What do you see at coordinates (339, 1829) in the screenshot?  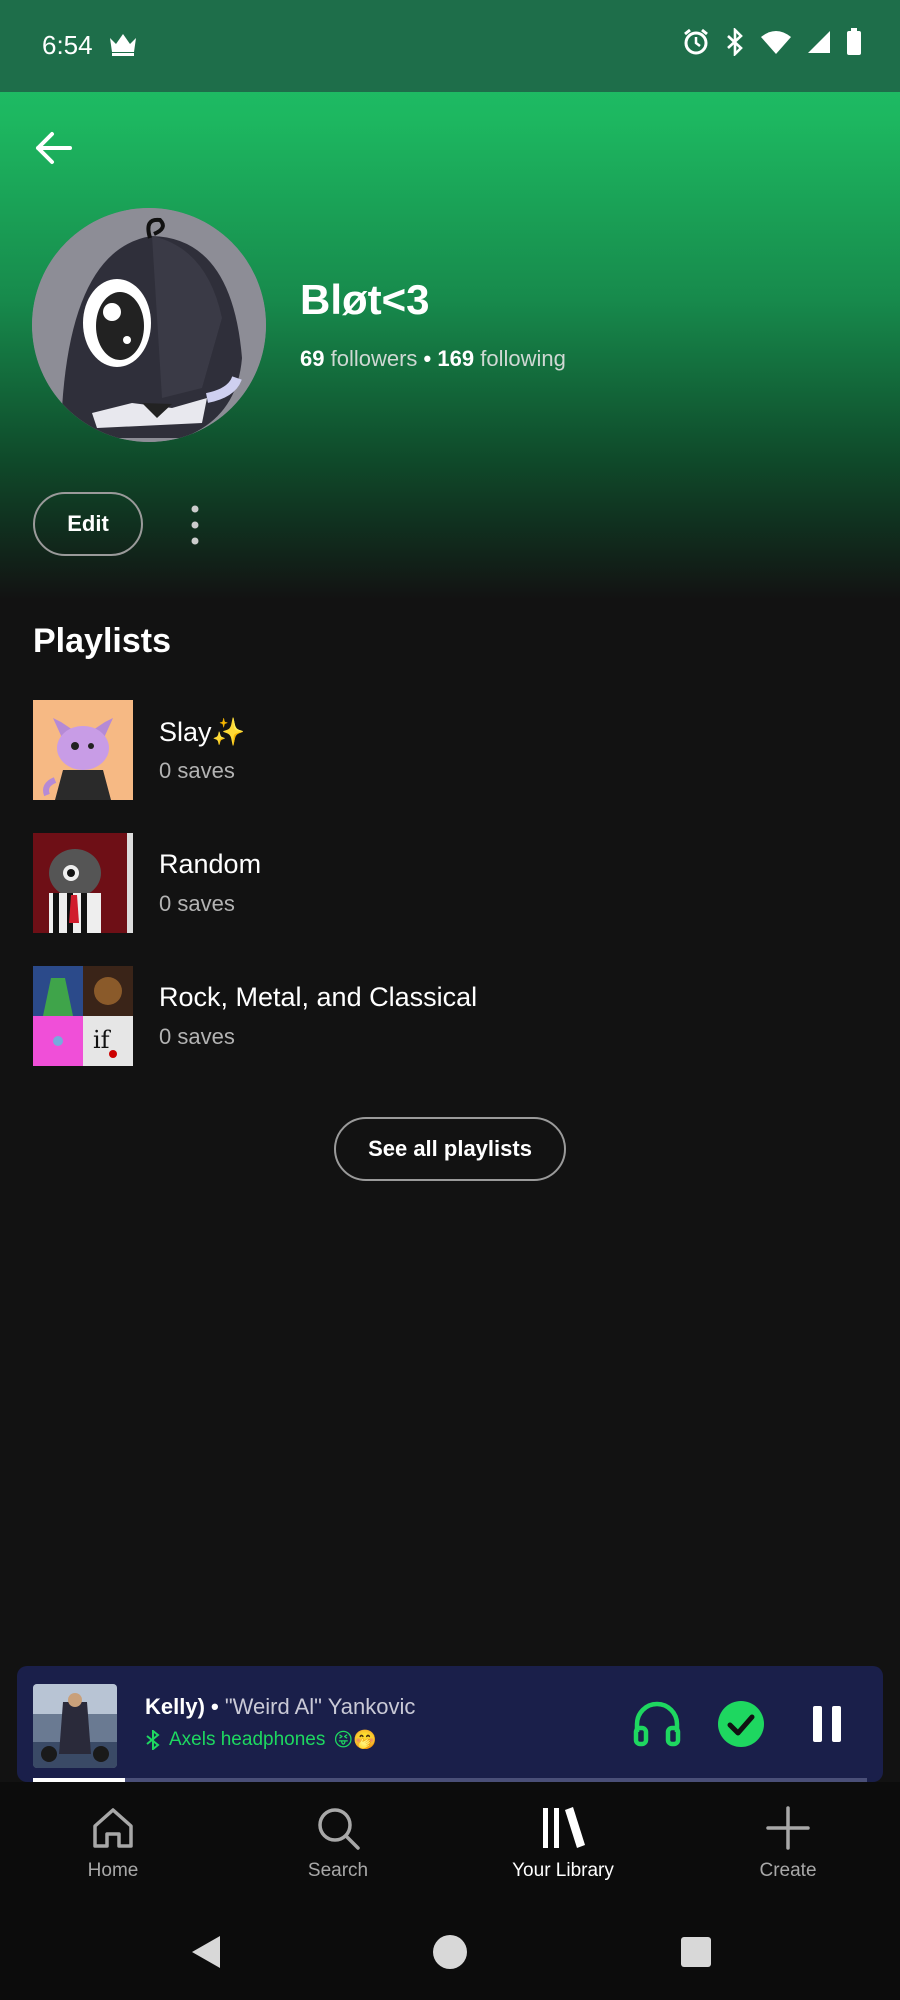 I see `search-icon` at bounding box center [339, 1829].